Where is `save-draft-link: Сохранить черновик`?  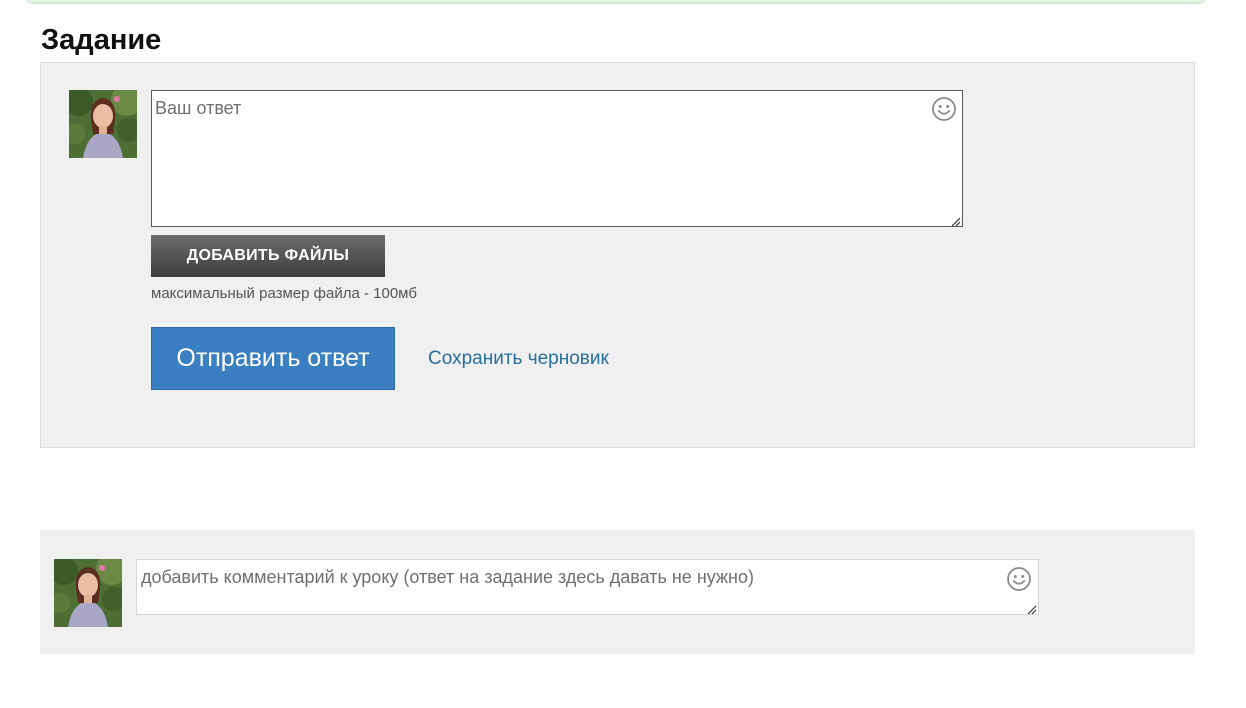
save-draft-link: Сохранить черновик is located at coordinates (518, 359).